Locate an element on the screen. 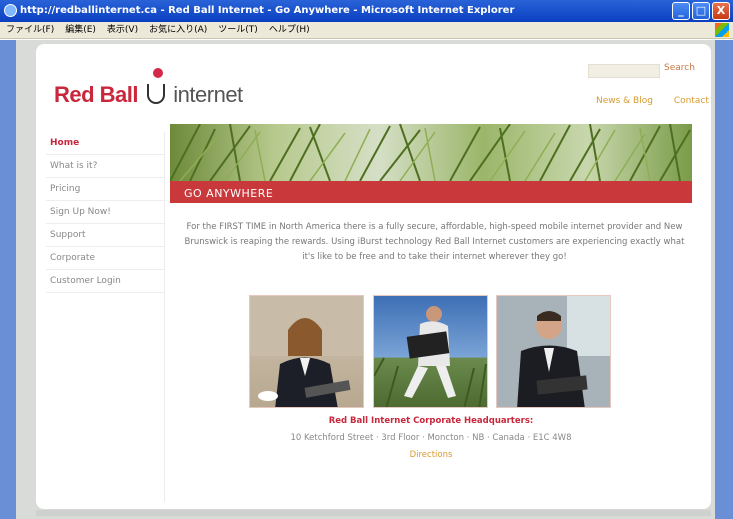 The width and height of the screenshot is (733, 519). nav-item-home: Home is located at coordinates (105, 143).